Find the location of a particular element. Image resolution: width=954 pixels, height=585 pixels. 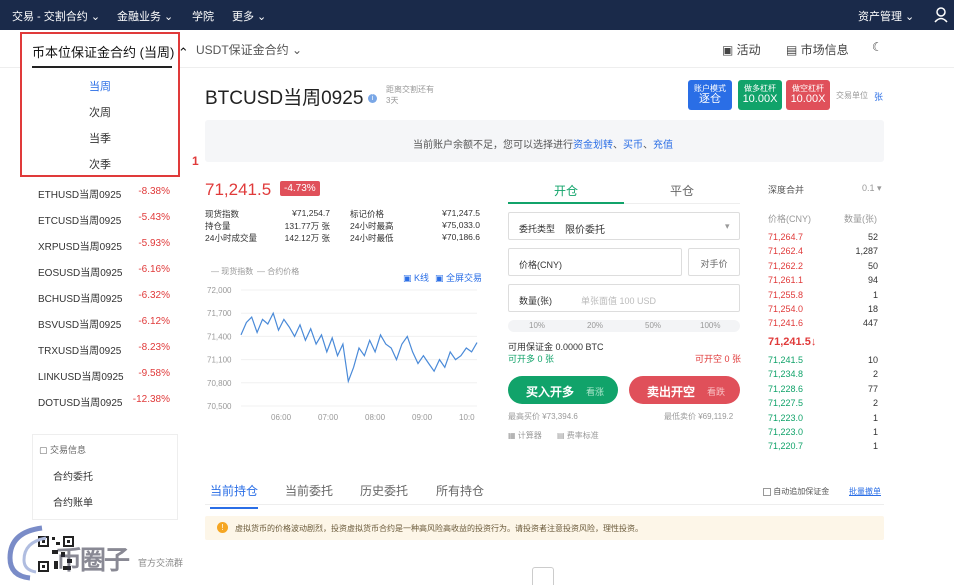

dropdown-item-this-week: 当周 is located at coordinates (100, 86).